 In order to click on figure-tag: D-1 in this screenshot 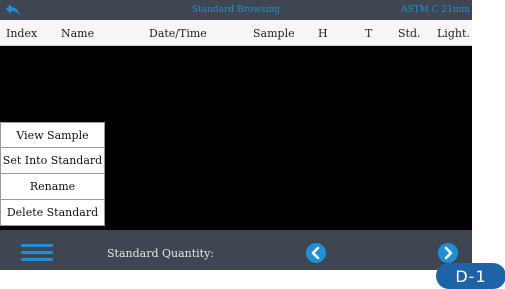, I will do `click(470, 276)`.